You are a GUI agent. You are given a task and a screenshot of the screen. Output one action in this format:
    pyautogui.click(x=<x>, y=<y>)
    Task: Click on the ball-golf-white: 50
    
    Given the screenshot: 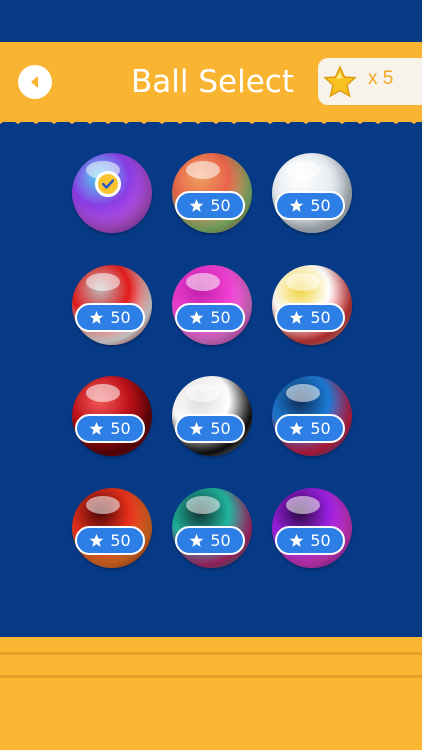 What is the action you would take?
    pyautogui.click(x=312, y=193)
    